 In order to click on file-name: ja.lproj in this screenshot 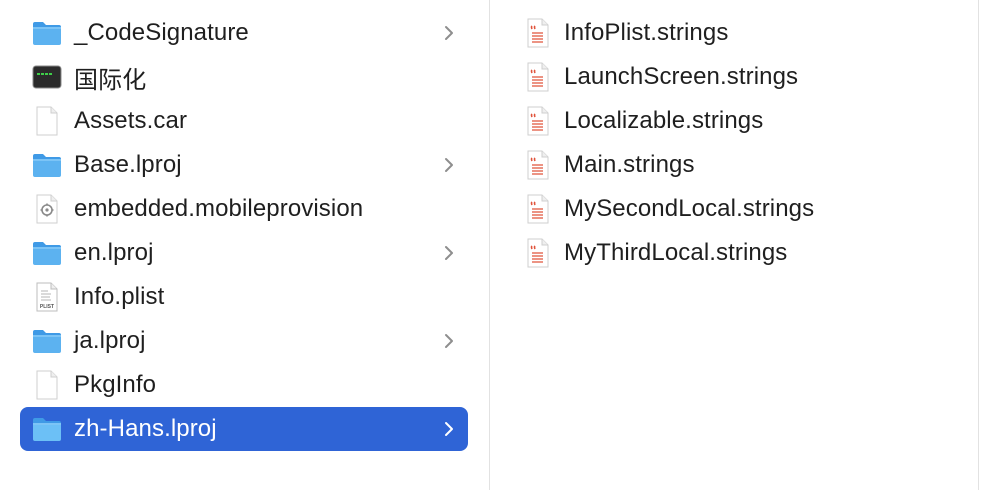, I will do `click(110, 340)`.